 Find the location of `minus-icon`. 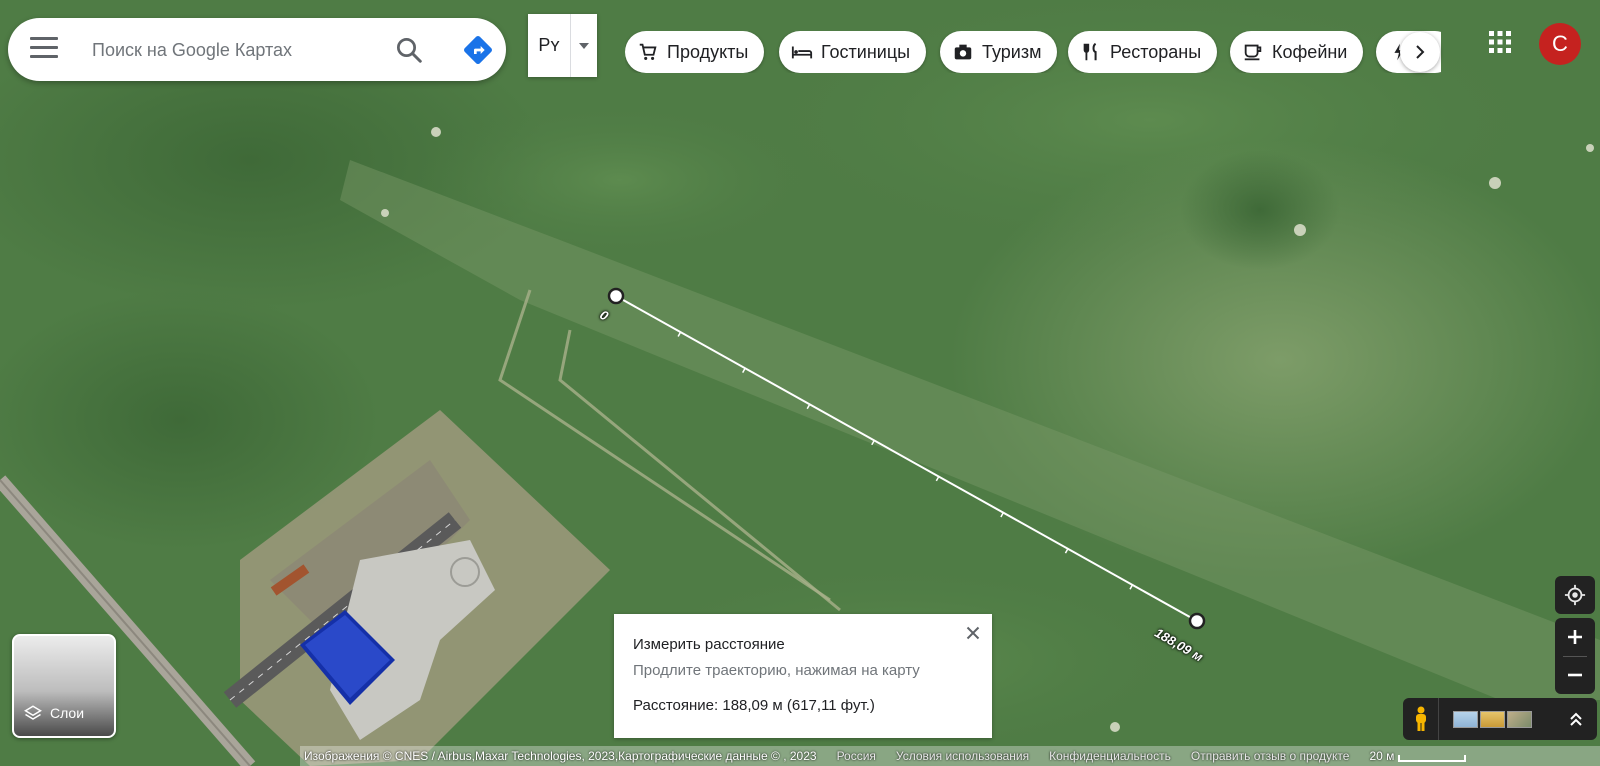

minus-icon is located at coordinates (1575, 675).